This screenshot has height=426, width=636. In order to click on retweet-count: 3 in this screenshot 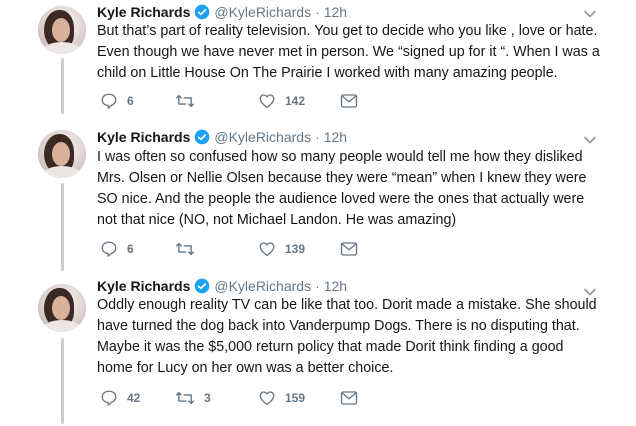, I will do `click(207, 398)`.